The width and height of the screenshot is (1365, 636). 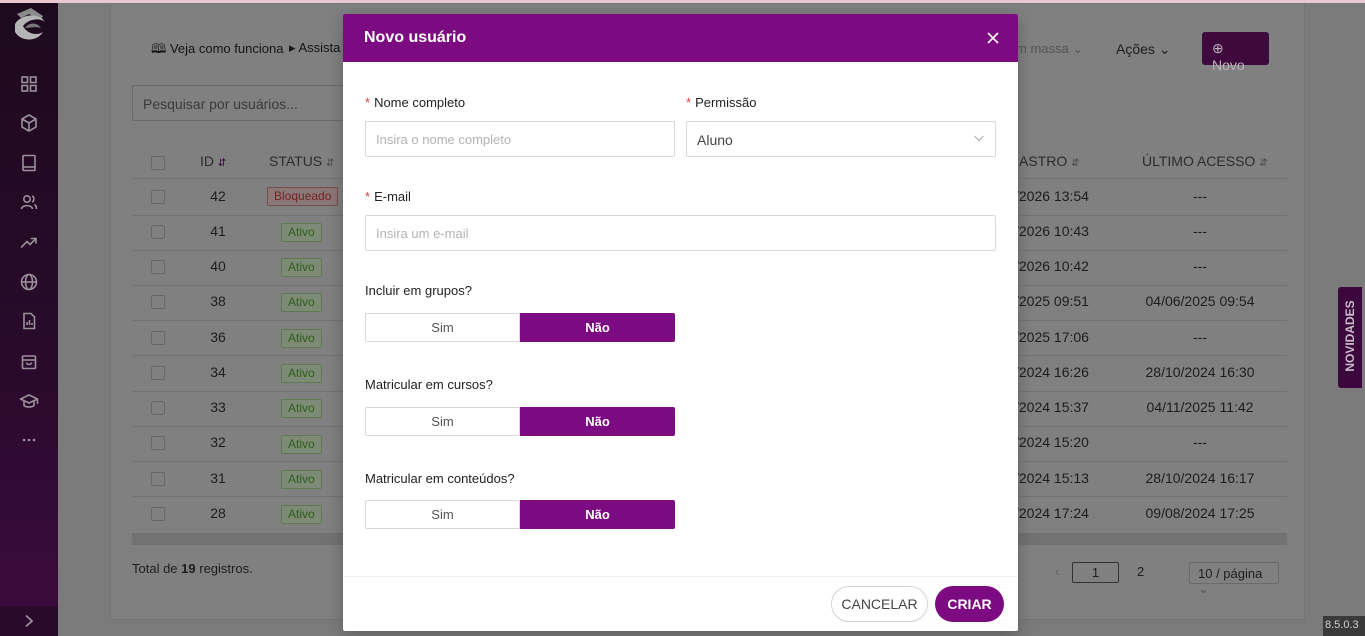 What do you see at coordinates (993, 38) in the screenshot?
I see `close-icon` at bounding box center [993, 38].